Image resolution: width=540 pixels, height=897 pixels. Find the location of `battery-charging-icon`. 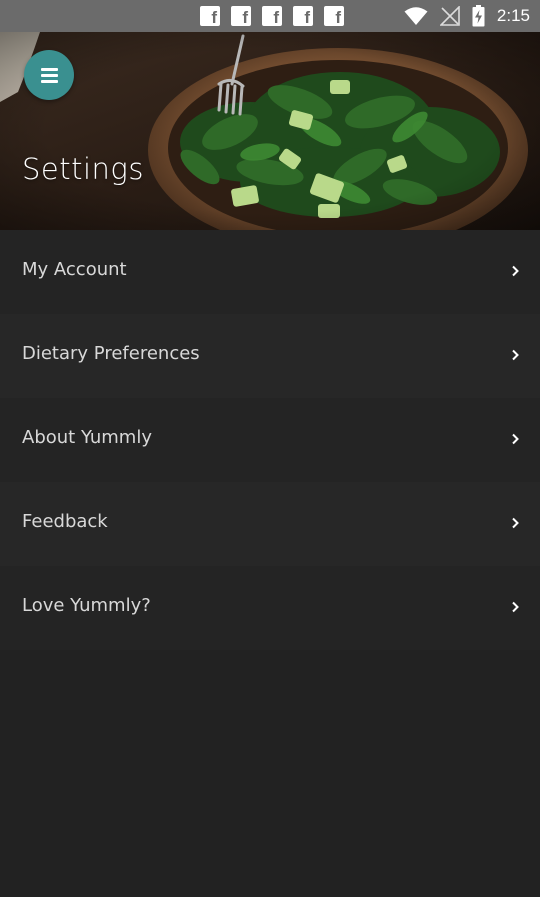

battery-charging-icon is located at coordinates (478, 16).